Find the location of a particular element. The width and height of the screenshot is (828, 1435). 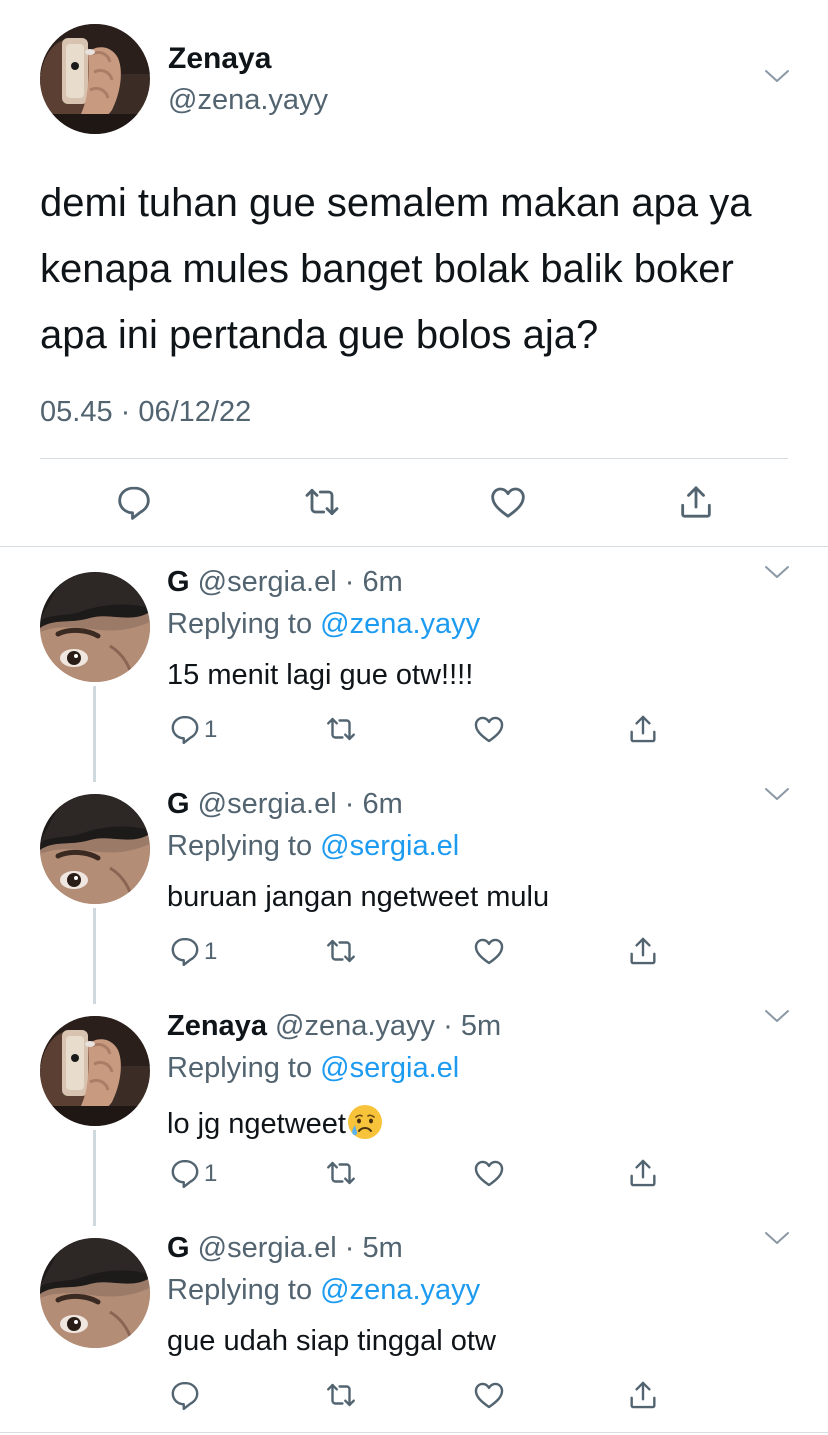

reply-text: buruan jangan ngetweet mulu is located at coordinates (358, 897).